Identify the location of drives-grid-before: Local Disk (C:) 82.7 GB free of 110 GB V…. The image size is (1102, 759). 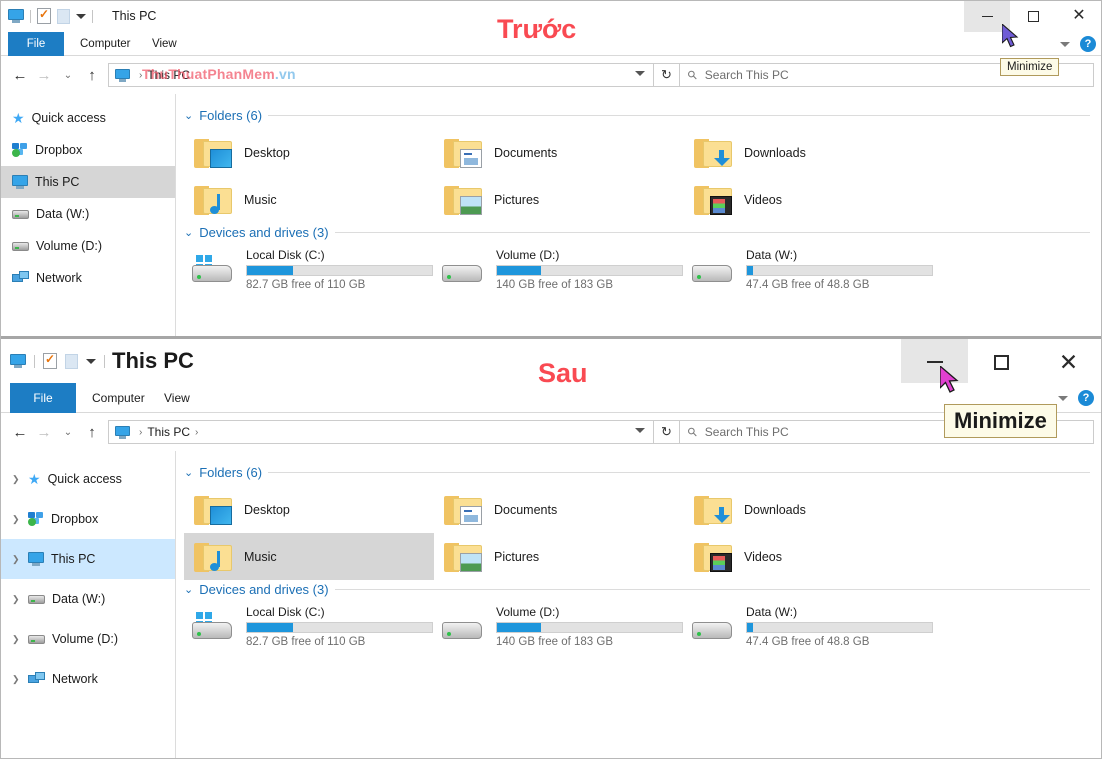
(643, 269).